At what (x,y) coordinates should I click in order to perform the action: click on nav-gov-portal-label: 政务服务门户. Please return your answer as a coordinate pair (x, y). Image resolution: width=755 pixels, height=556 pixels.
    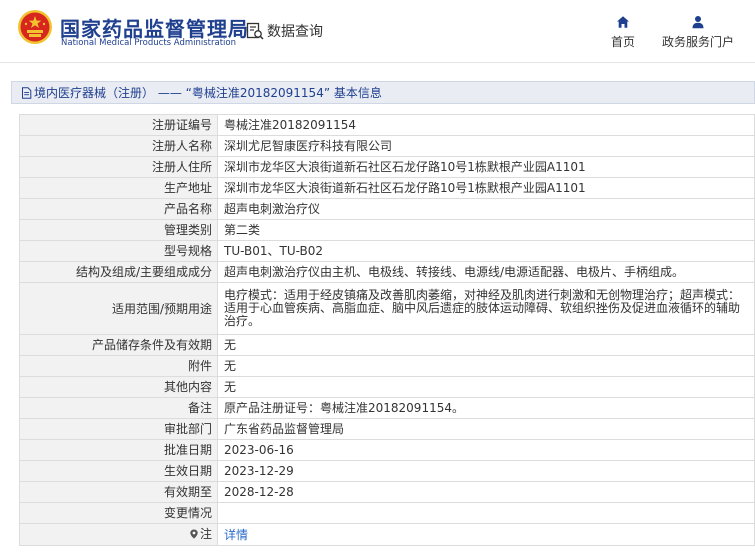
    Looking at the image, I should click on (697, 42).